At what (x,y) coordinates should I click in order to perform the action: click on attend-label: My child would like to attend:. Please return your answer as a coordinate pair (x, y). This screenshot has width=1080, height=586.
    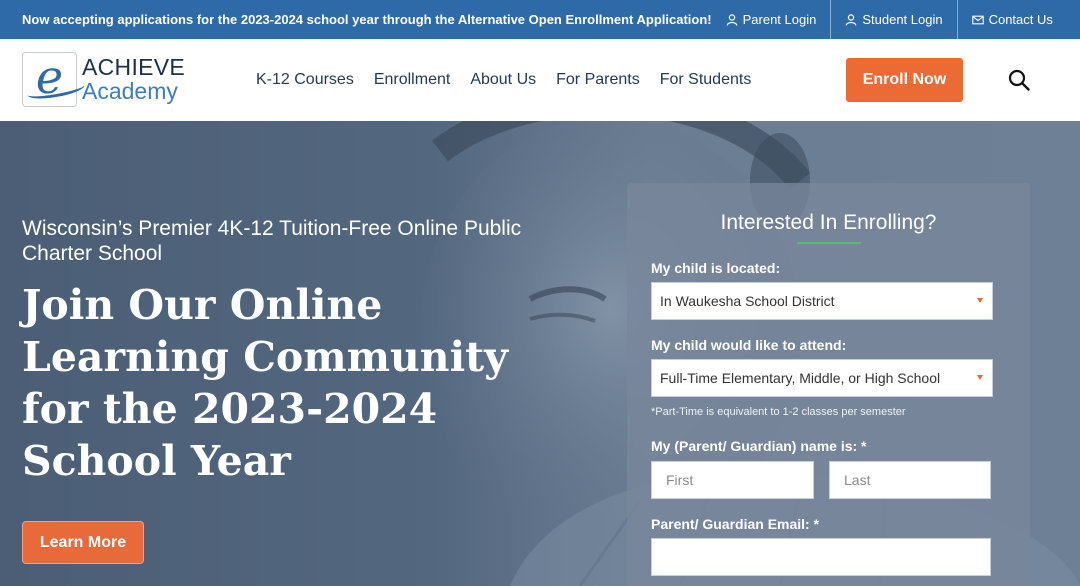
    Looking at the image, I should click on (749, 345).